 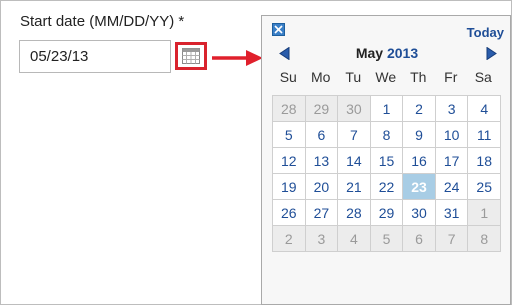 I want to click on close-button, so click(x=278, y=29).